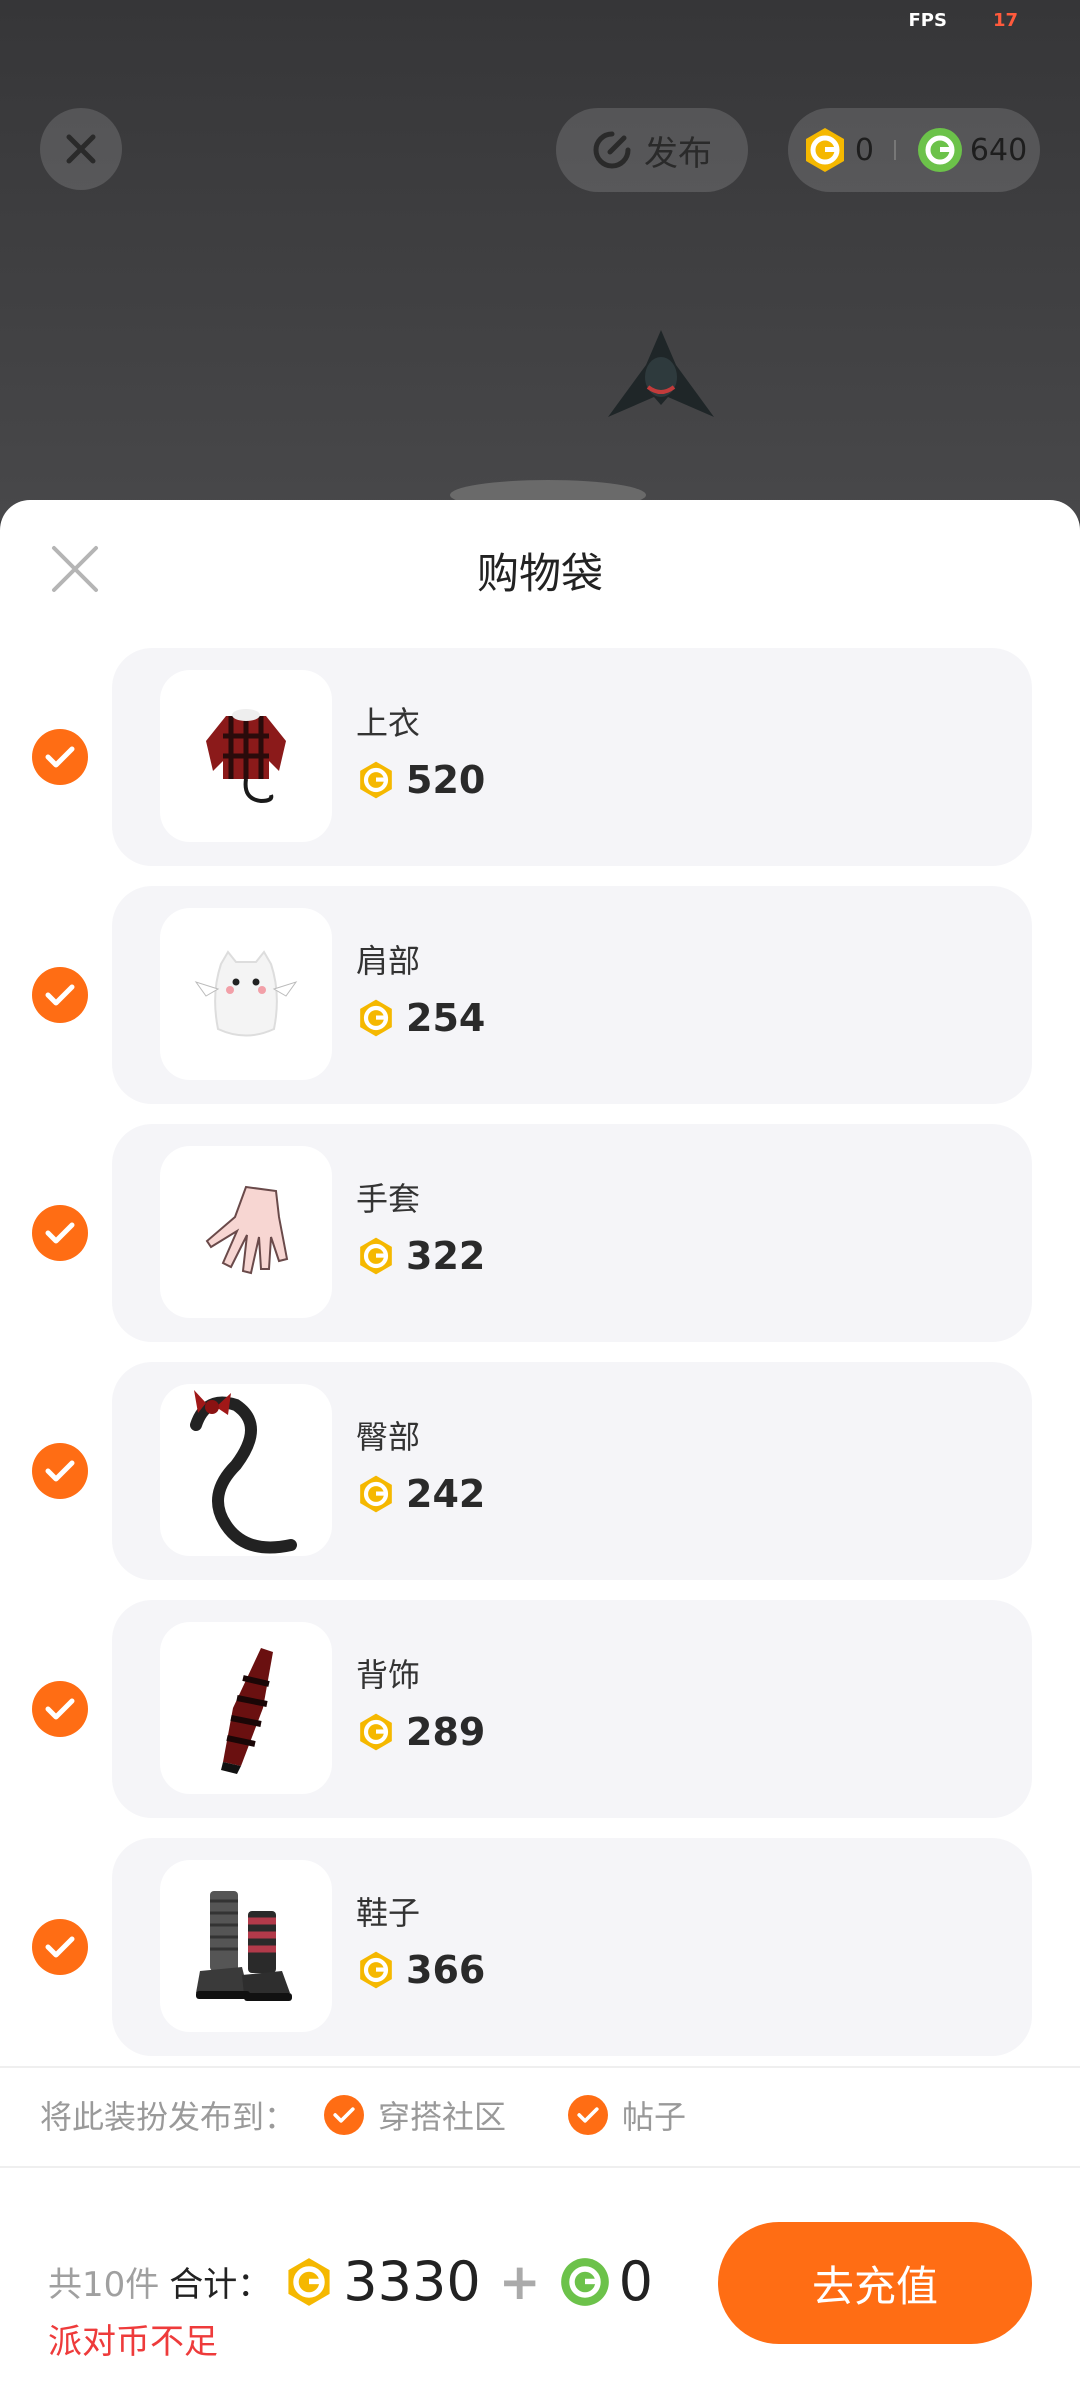 The height and width of the screenshot is (2400, 1080). I want to click on order-summary: 共10件 合计： 3330 + 0, so click(350, 2281).